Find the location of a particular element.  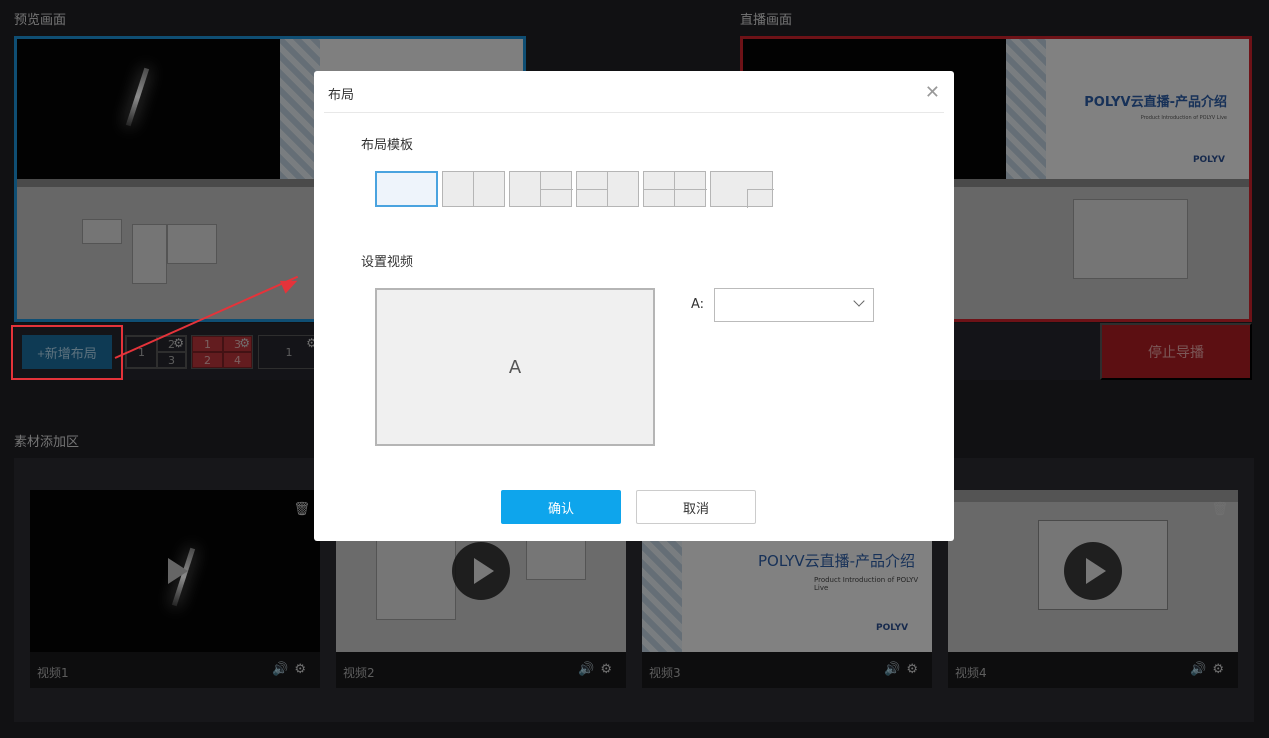

template-pip is located at coordinates (742, 189).